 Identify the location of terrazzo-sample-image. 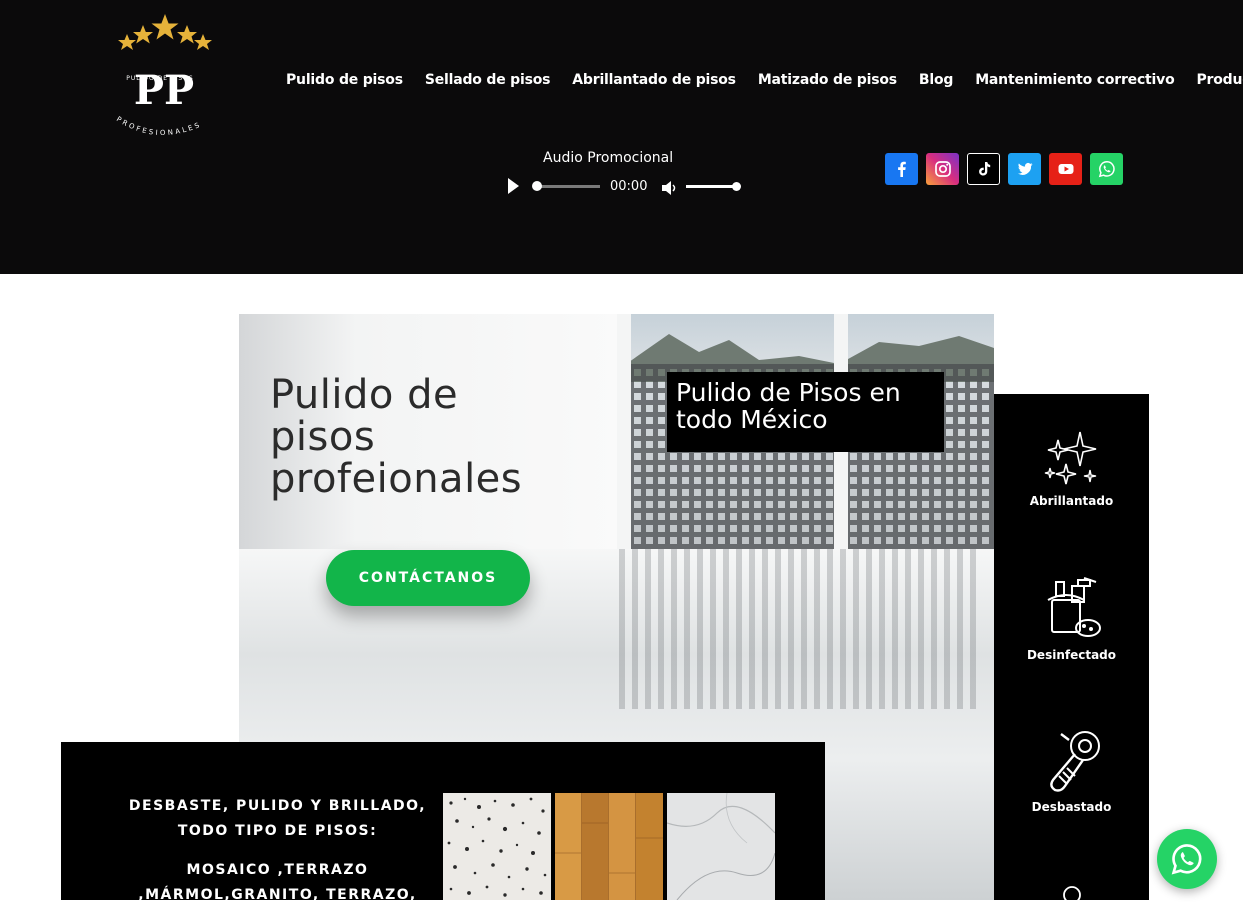
(497, 846).